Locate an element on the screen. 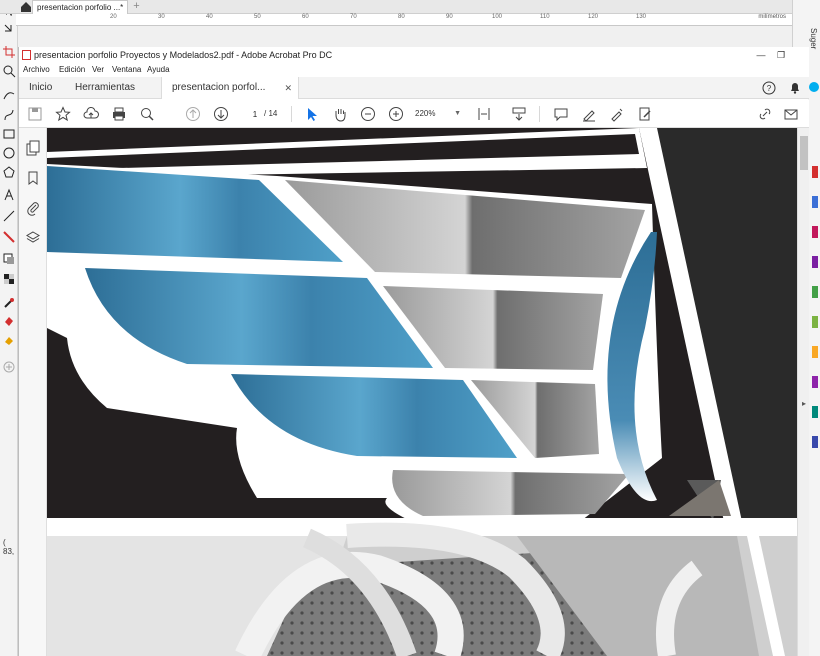  menu-ventana: Ventana is located at coordinates (126, 70).